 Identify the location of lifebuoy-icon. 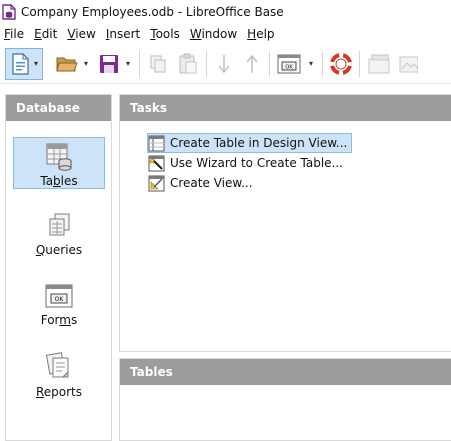
(341, 63).